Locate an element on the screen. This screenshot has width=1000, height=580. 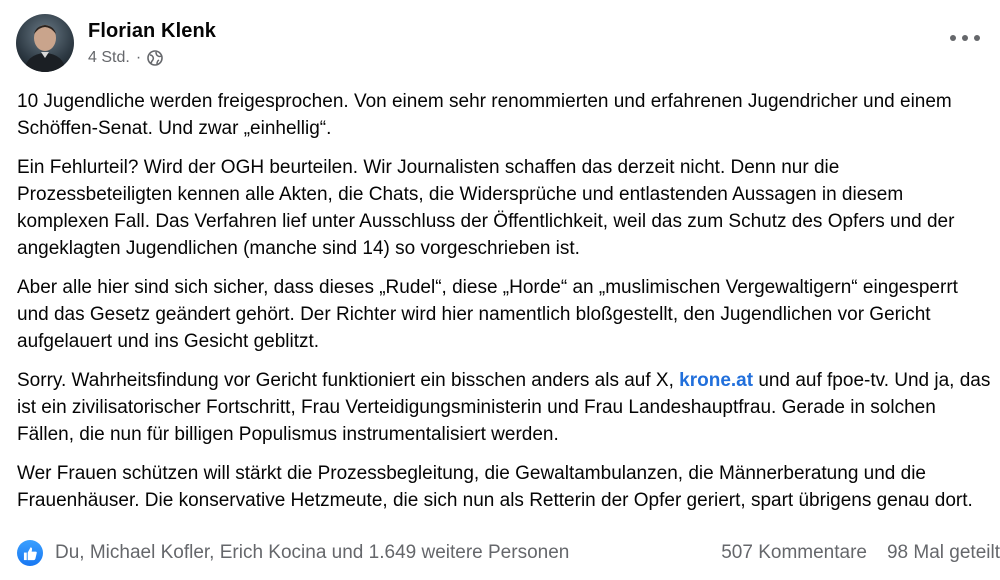
author-avatar is located at coordinates (45, 43).